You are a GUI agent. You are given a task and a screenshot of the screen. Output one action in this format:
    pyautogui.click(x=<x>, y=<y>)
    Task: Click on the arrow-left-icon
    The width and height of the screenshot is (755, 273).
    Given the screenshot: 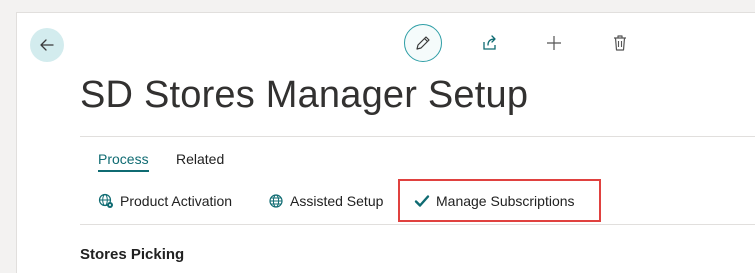 What is the action you would take?
    pyautogui.click(x=47, y=45)
    